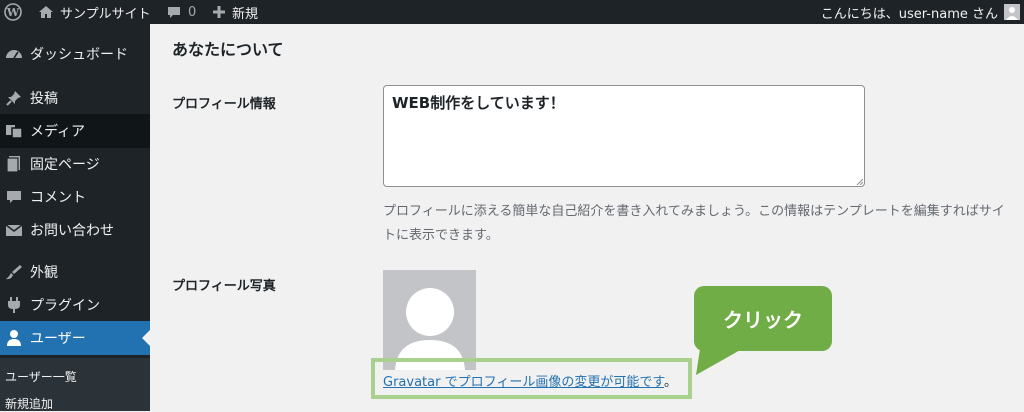  Describe the element at coordinates (224, 286) in the screenshot. I see `photo-label: プロフィール写真` at that location.